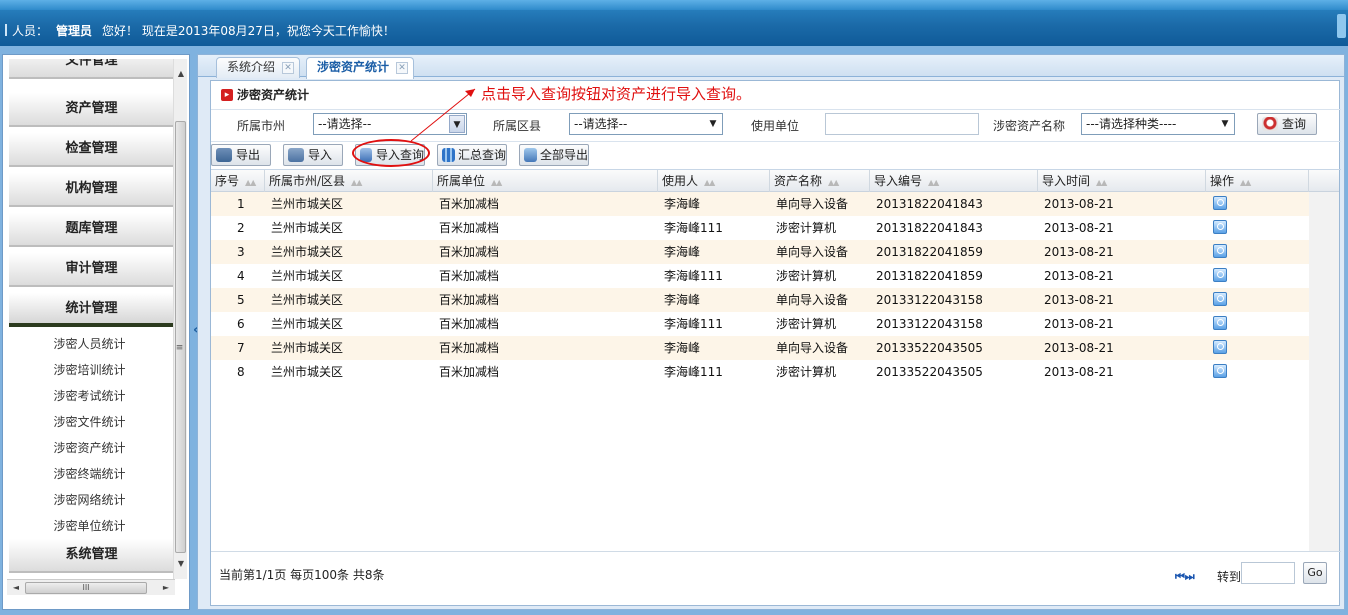 This screenshot has height=615, width=1348. Describe the element at coordinates (929, 276) in the screenshot. I see `cell-code: 20131822041859` at that location.